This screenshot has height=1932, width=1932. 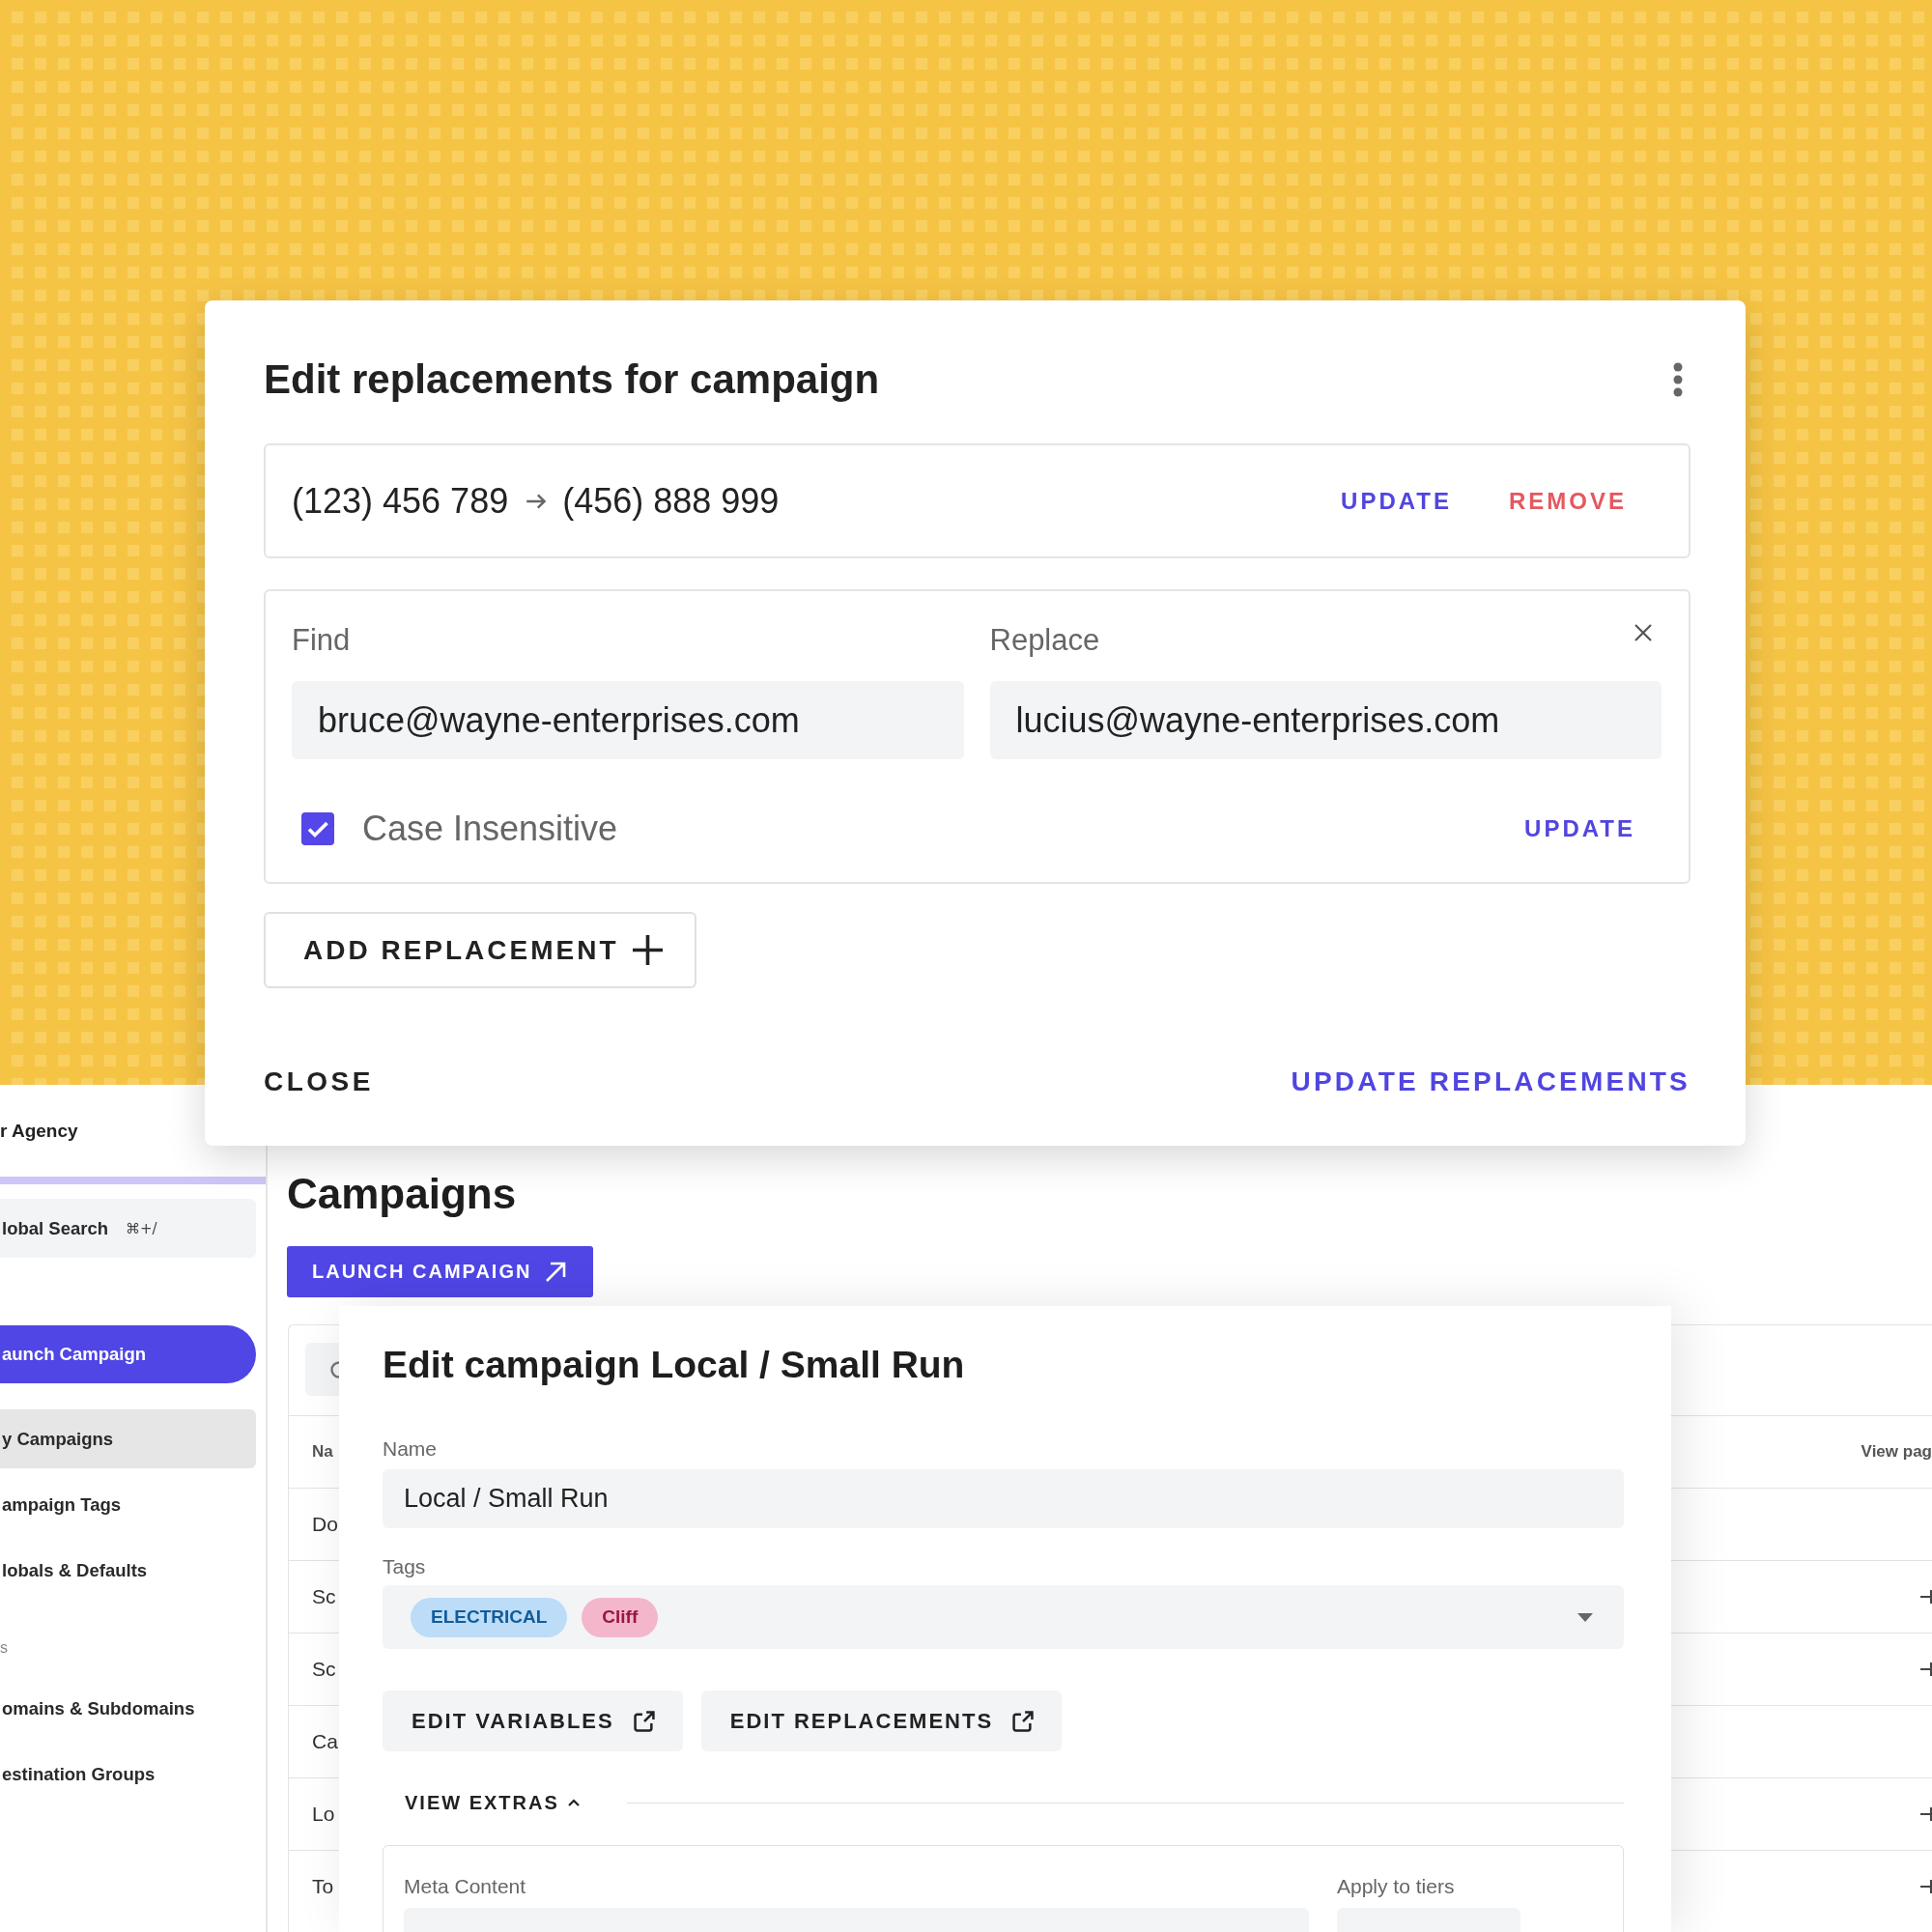 I want to click on update-replacements-button: UPDATE REPLACEMENTS, so click(x=1490, y=1081).